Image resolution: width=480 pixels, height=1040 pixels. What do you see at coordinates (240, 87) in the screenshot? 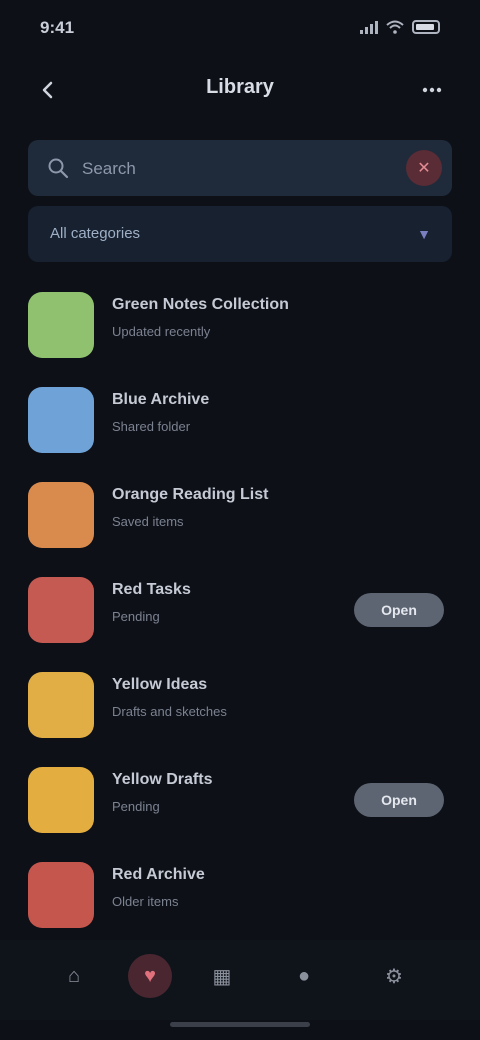
I see `page-title: Library` at bounding box center [240, 87].